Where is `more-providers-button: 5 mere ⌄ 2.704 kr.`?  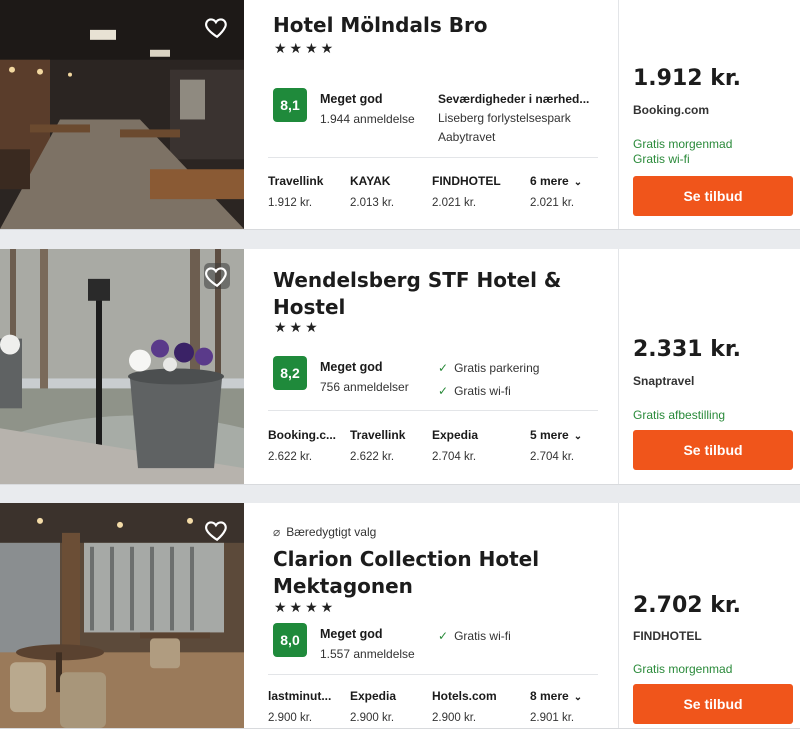
more-providers-button: 5 mere ⌄ 2.704 kr. is located at coordinates (570, 445).